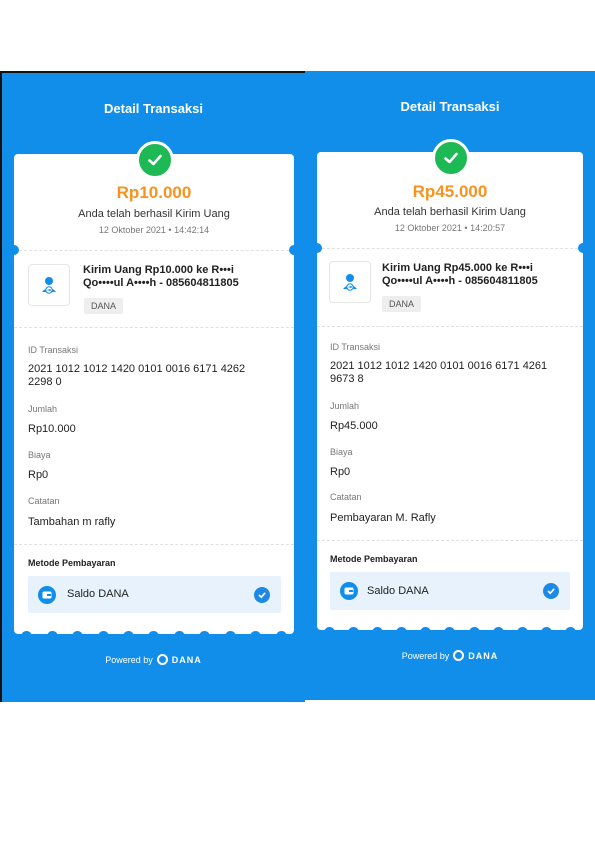 The image size is (595, 842). Describe the element at coordinates (457, 268) in the screenshot. I see `transaction-title-line1: Kirim Uang Rp45.000 ke R•••i` at that location.